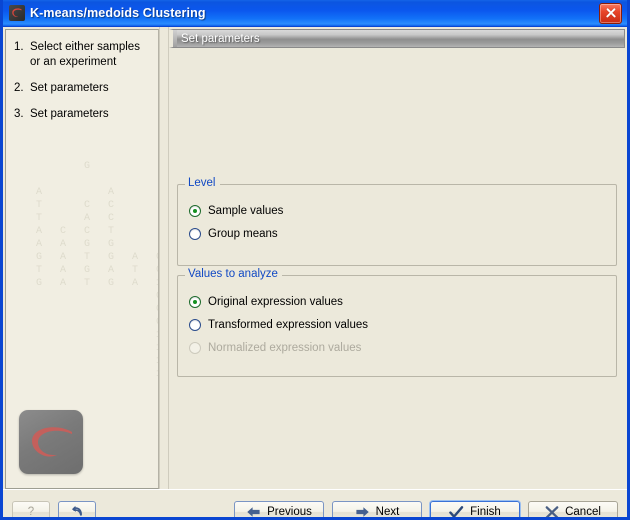 Image resolution: width=630 pixels, height=520 pixels. Describe the element at coordinates (288, 324) in the screenshot. I see `radio-label: Transformed expression values` at that location.